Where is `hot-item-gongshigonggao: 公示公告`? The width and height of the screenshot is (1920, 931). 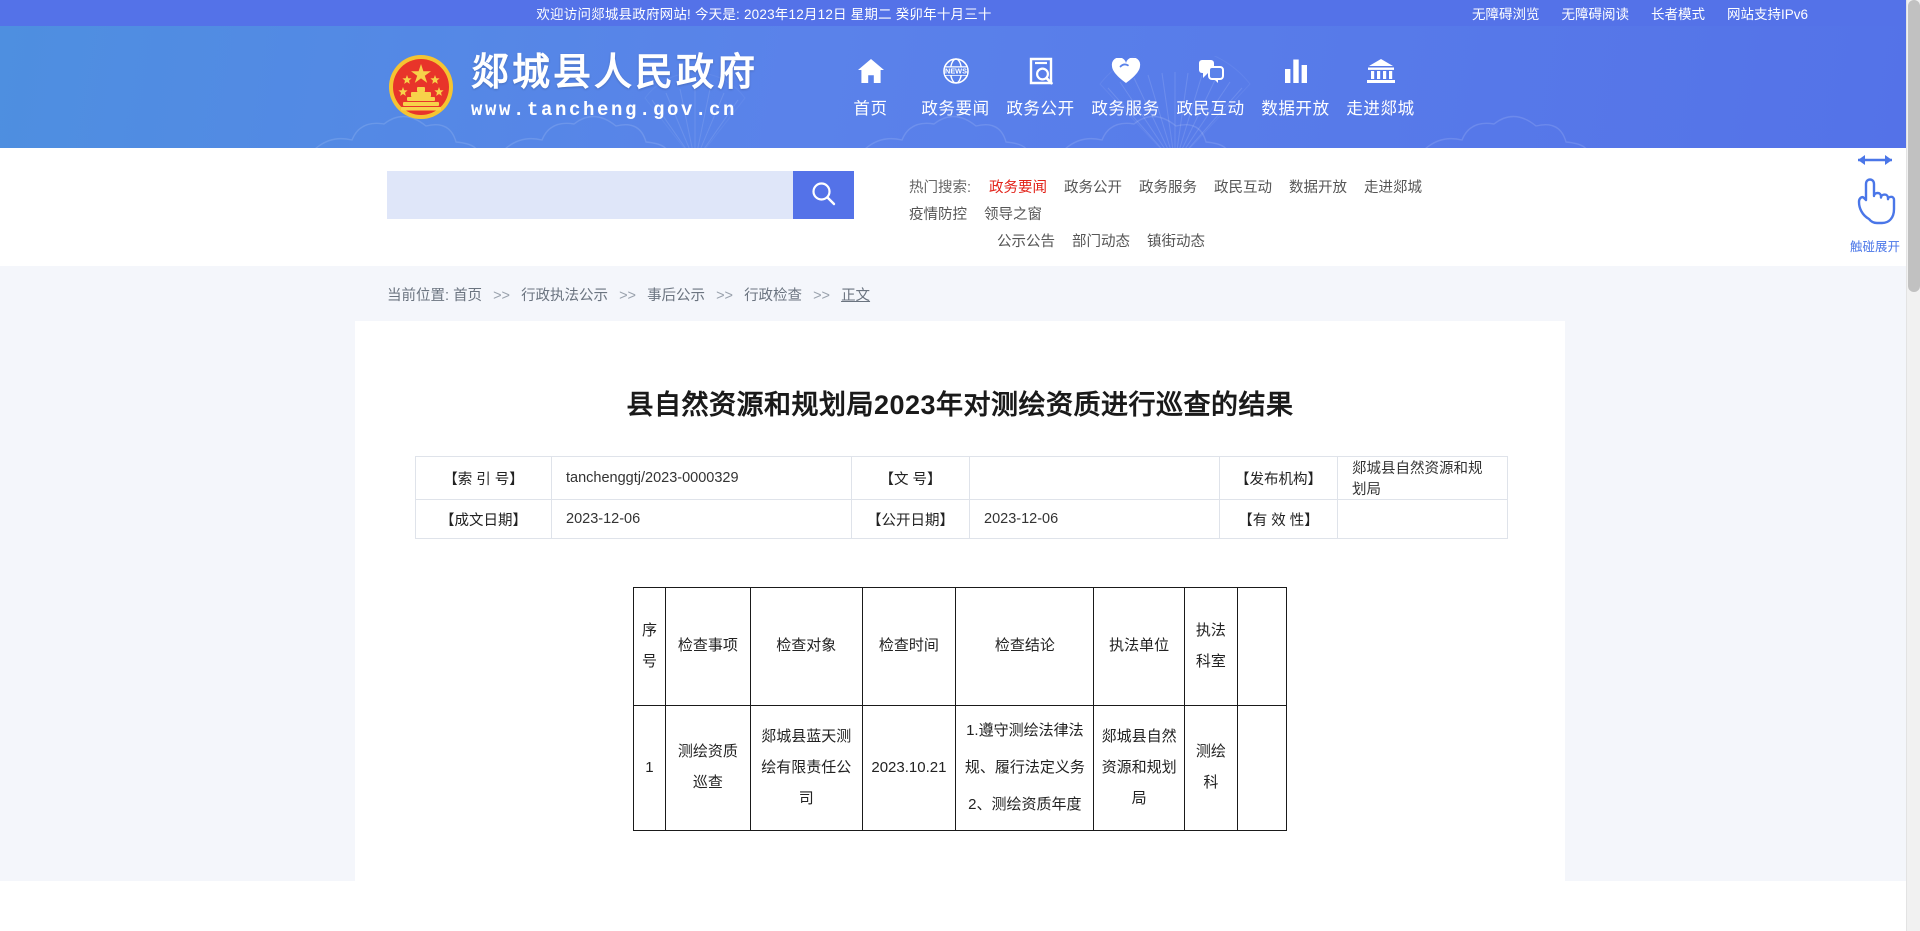 hot-item-gongshigonggao: 公示公告 is located at coordinates (1026, 242).